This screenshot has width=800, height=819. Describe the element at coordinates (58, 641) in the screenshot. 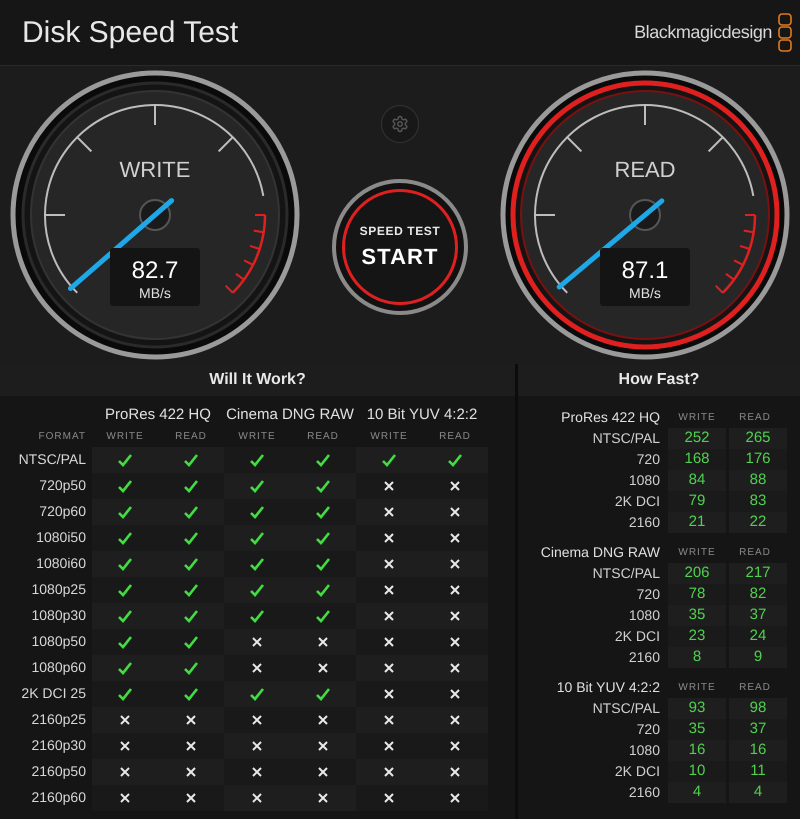

I see `format-label: 1080p50` at that location.